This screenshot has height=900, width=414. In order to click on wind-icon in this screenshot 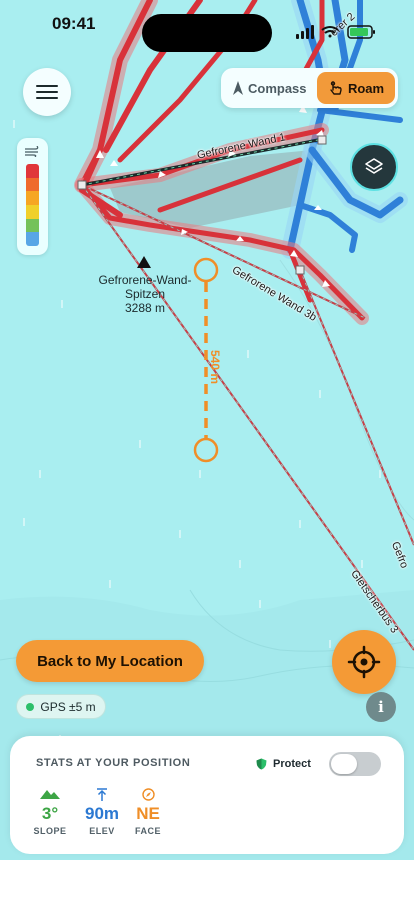, I will do `click(32, 151)`.